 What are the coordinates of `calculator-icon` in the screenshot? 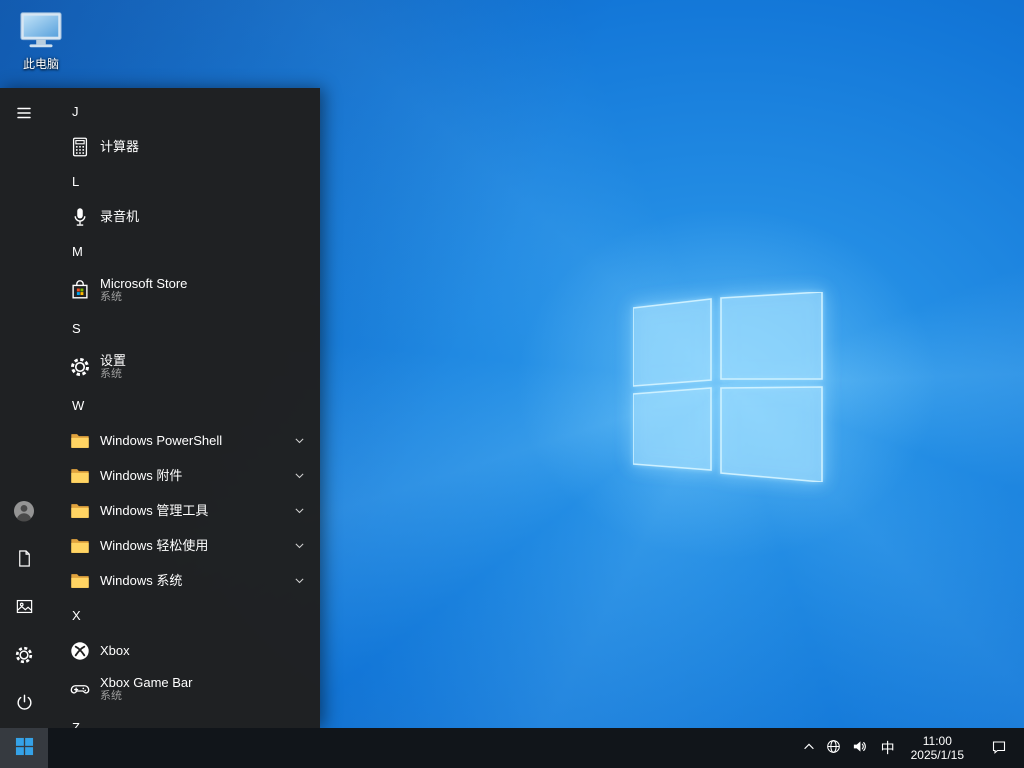 It's located at (80, 147).